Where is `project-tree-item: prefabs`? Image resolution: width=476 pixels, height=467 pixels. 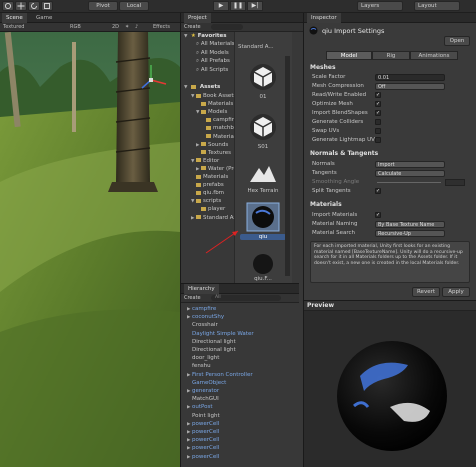
project-tree-item: prefabs is located at coordinates (207, 185).